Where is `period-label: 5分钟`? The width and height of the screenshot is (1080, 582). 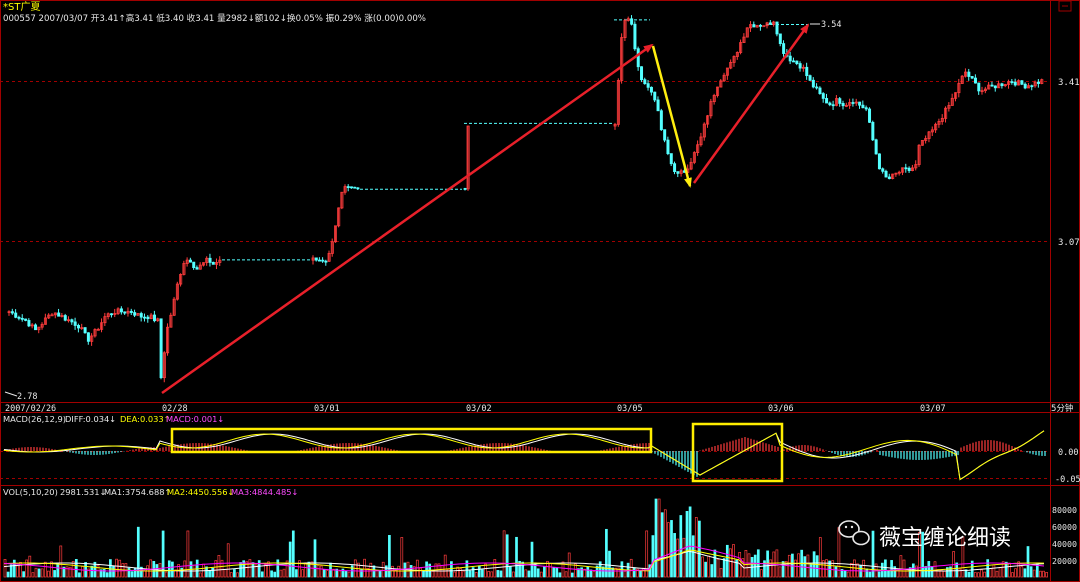
period-label: 5分钟 is located at coordinates (1062, 408).